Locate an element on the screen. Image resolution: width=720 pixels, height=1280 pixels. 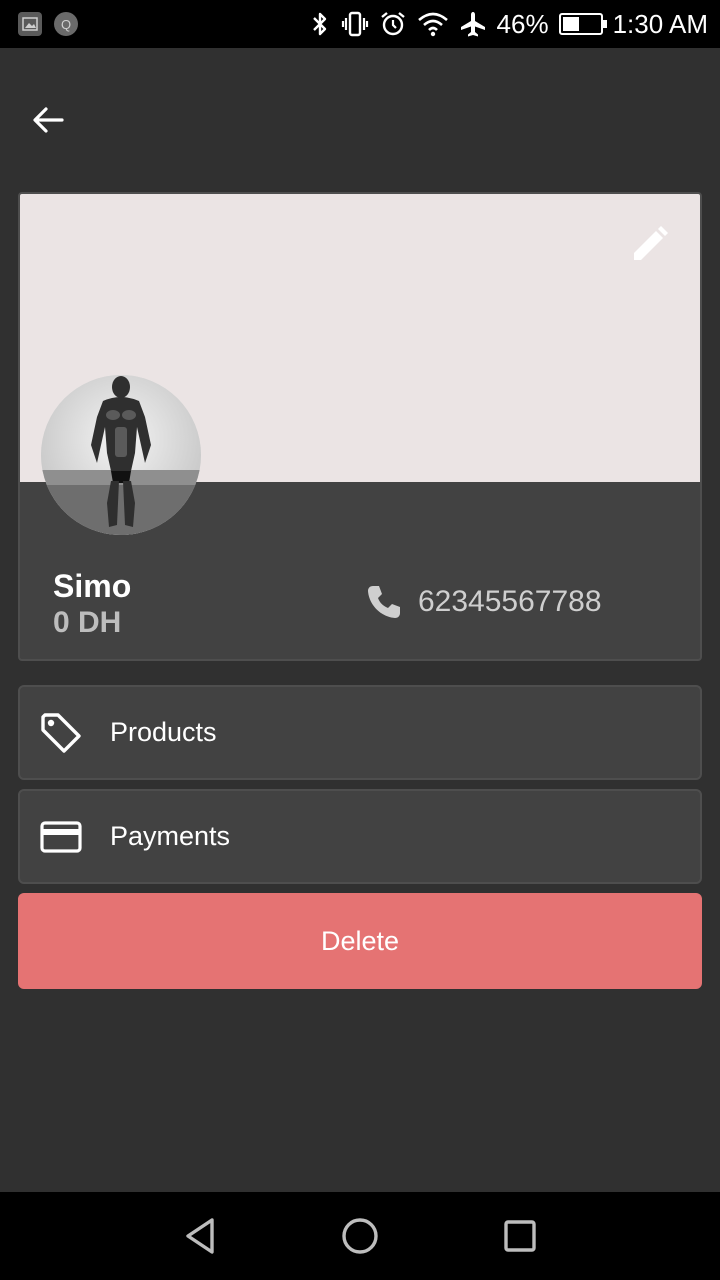
navigation-bar is located at coordinates (360, 1236).